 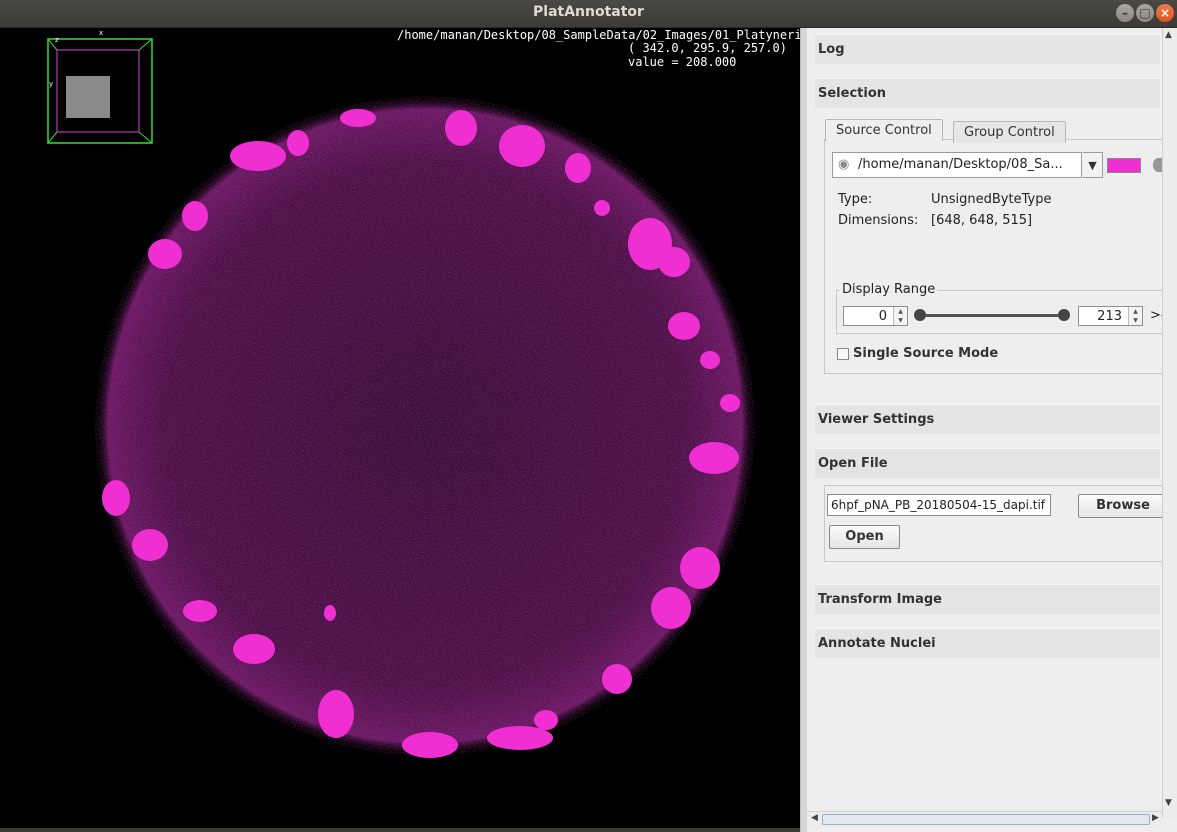 What do you see at coordinates (876, 419) in the screenshot?
I see `viewer-settings-header-label: Viewer Settings` at bounding box center [876, 419].